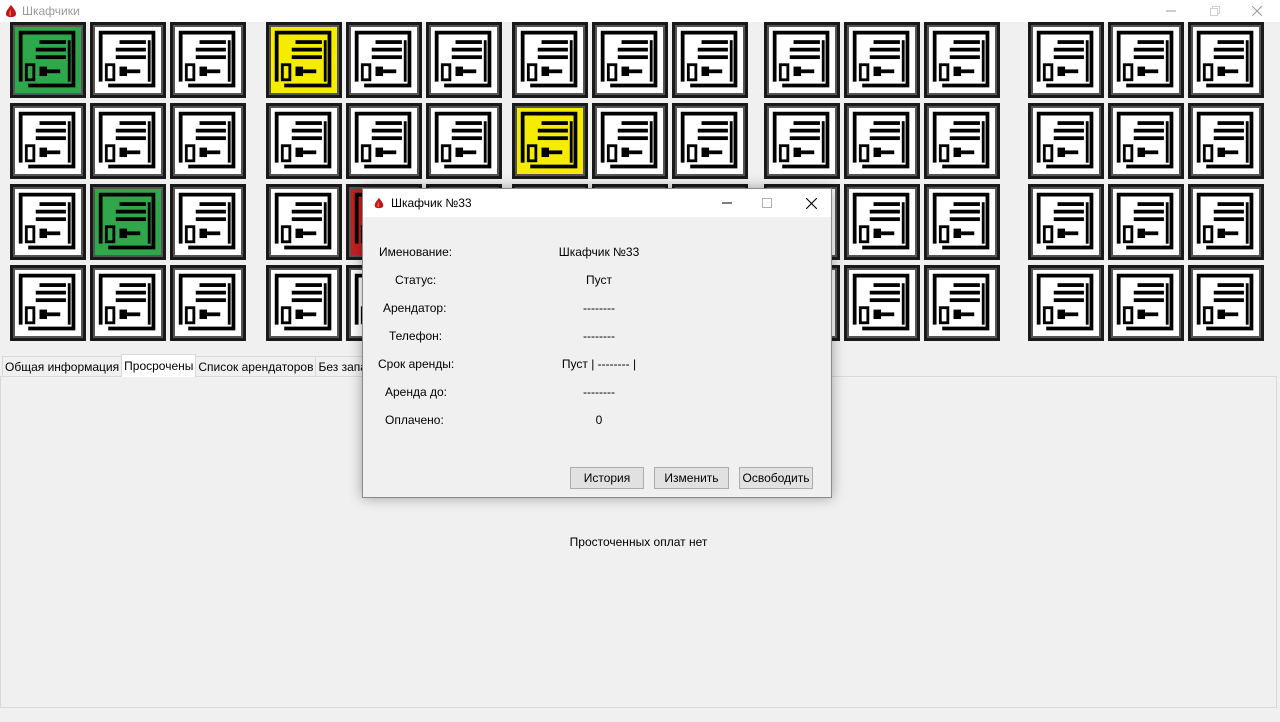 This screenshot has width=1280, height=722. What do you see at coordinates (599, 364) in the screenshot?
I see `rent-term-value: Пуст | -------- |` at bounding box center [599, 364].